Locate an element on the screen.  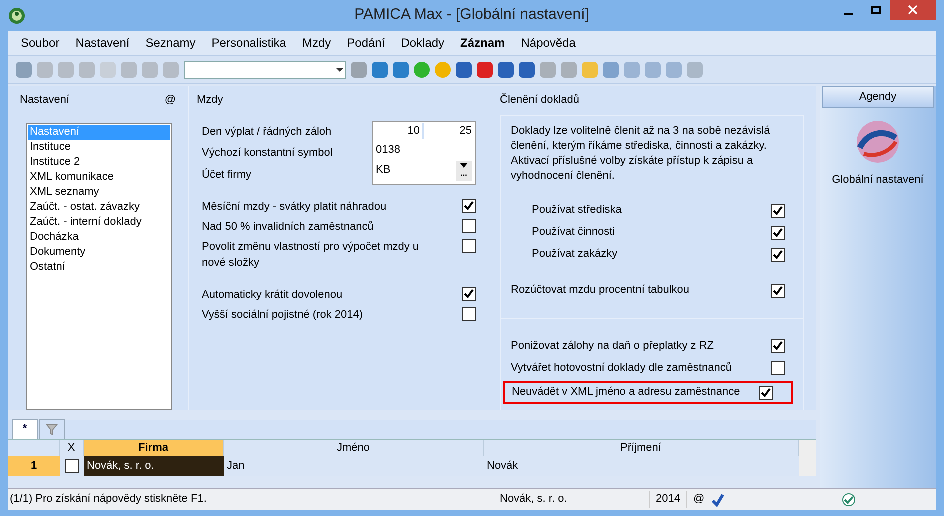
menu-item: Nápověda is located at coordinates (548, 43).